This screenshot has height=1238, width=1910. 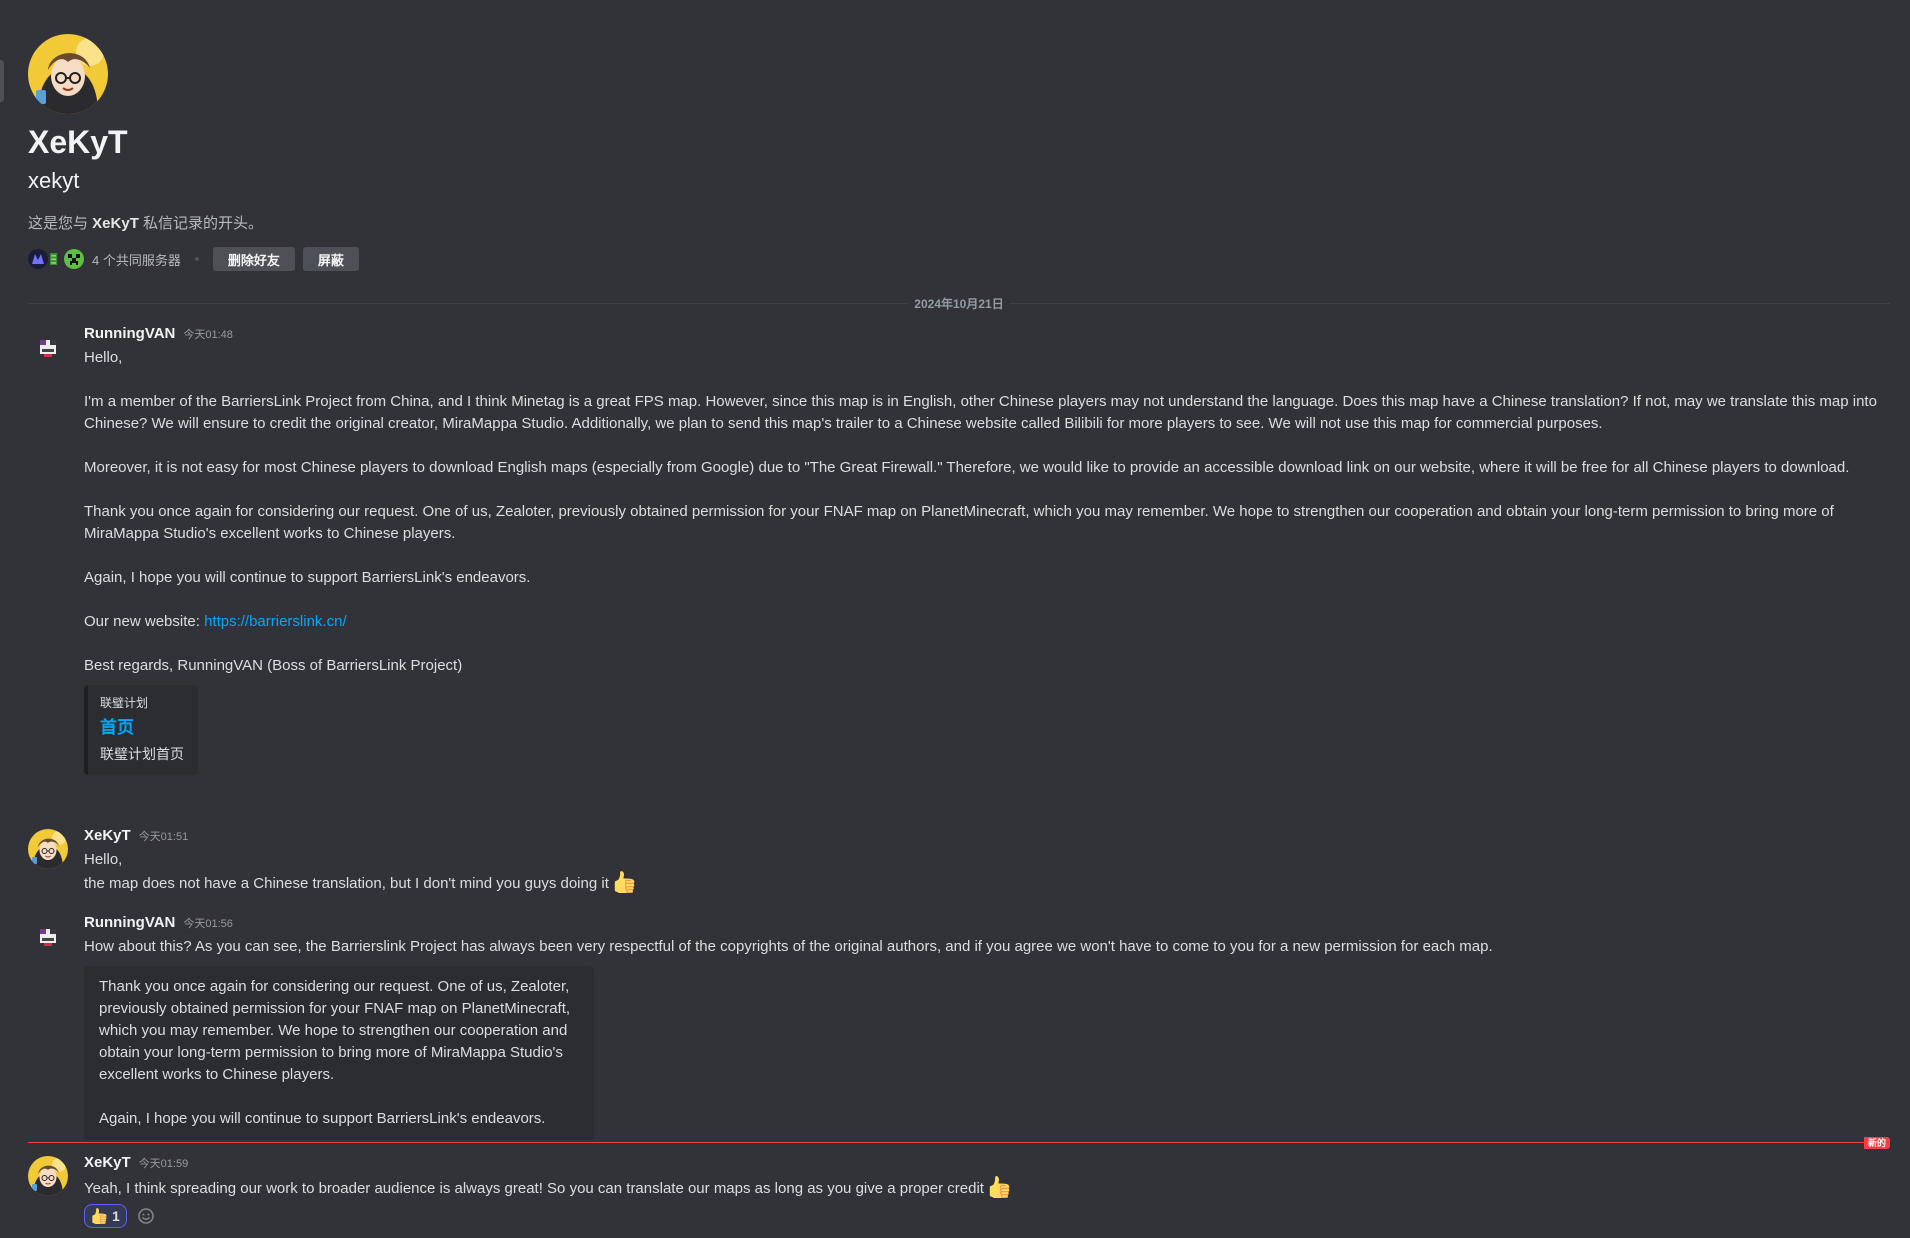 I want to click on timestamp: 今天01:48, so click(x=208, y=335).